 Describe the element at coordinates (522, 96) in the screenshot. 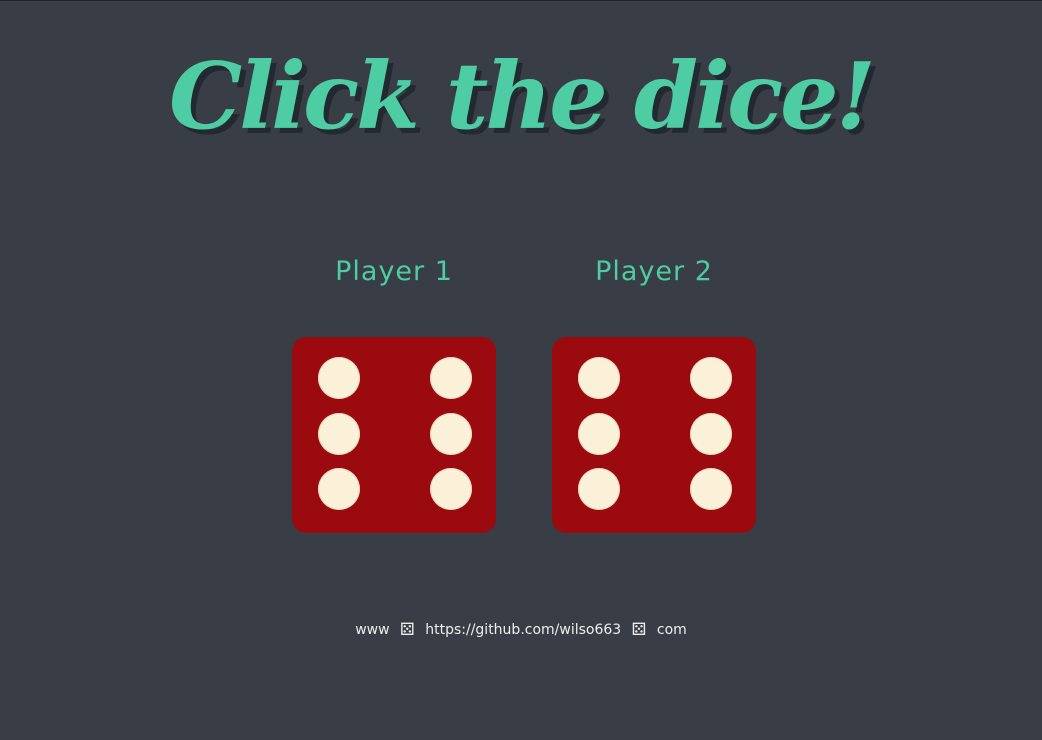

I see `page-title: Click the dice!` at that location.